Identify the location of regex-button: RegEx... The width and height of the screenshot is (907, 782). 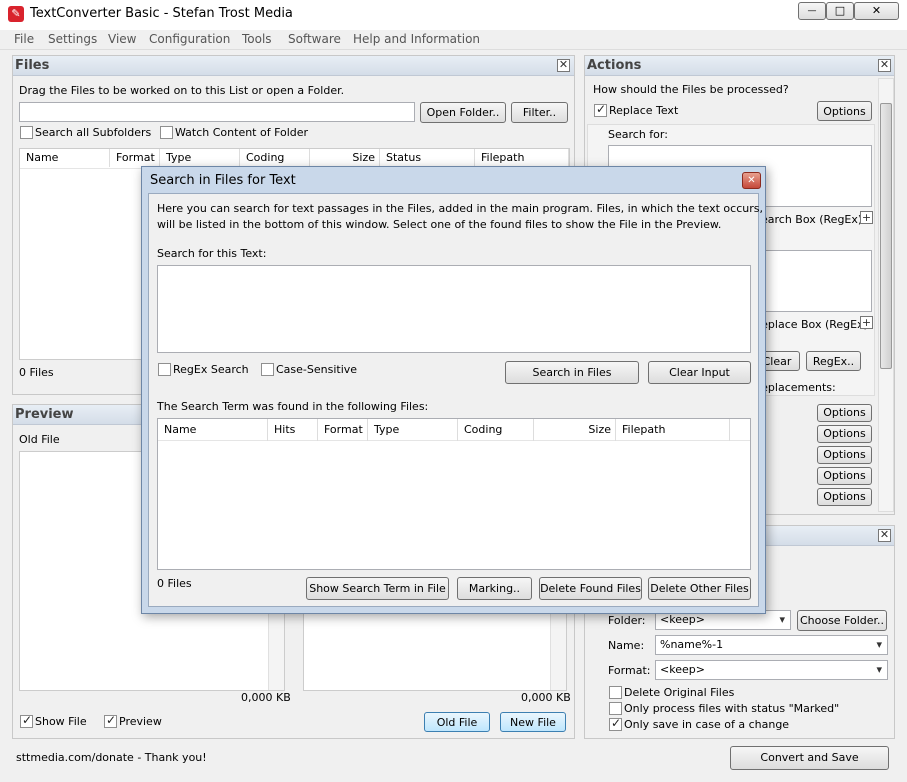
(833, 361).